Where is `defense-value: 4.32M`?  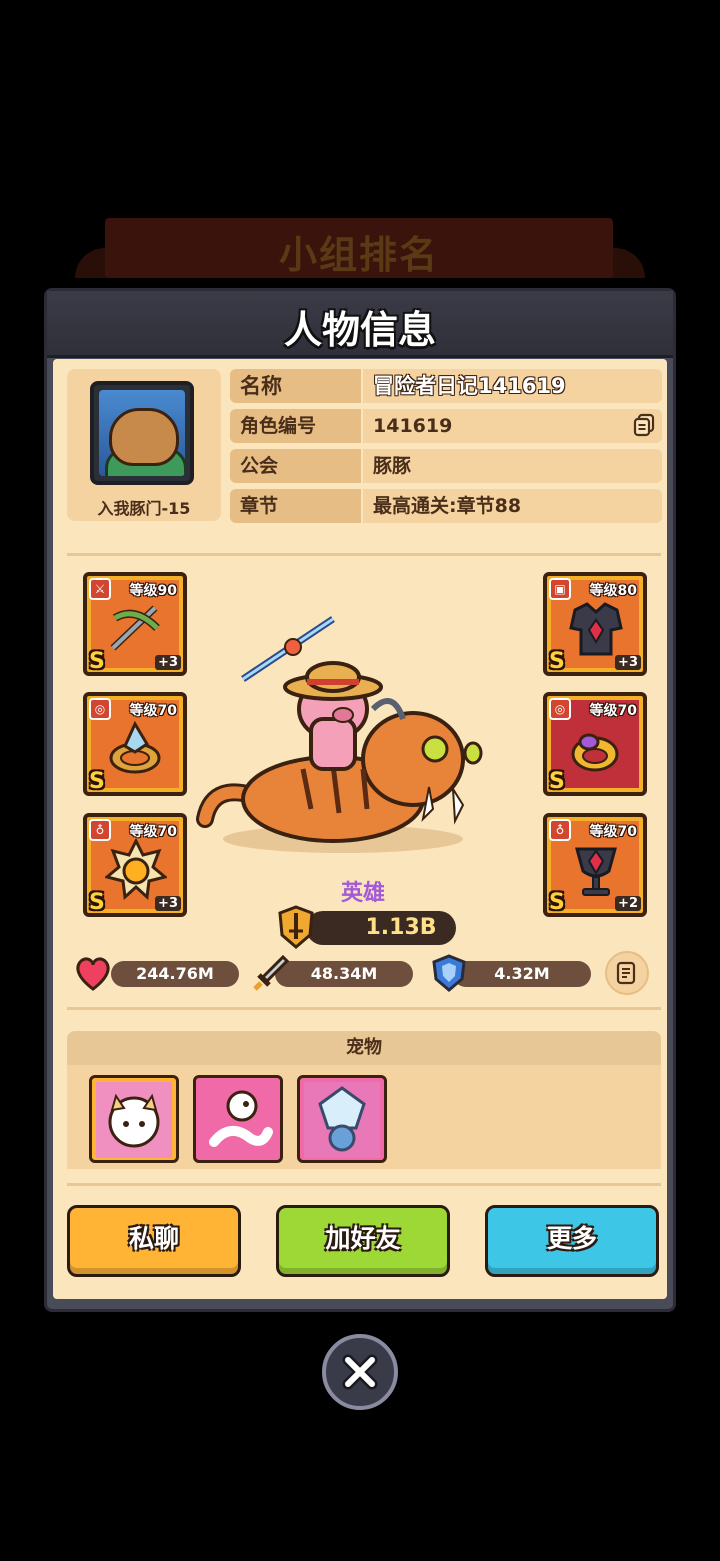
defense-value: 4.32M is located at coordinates (522, 973).